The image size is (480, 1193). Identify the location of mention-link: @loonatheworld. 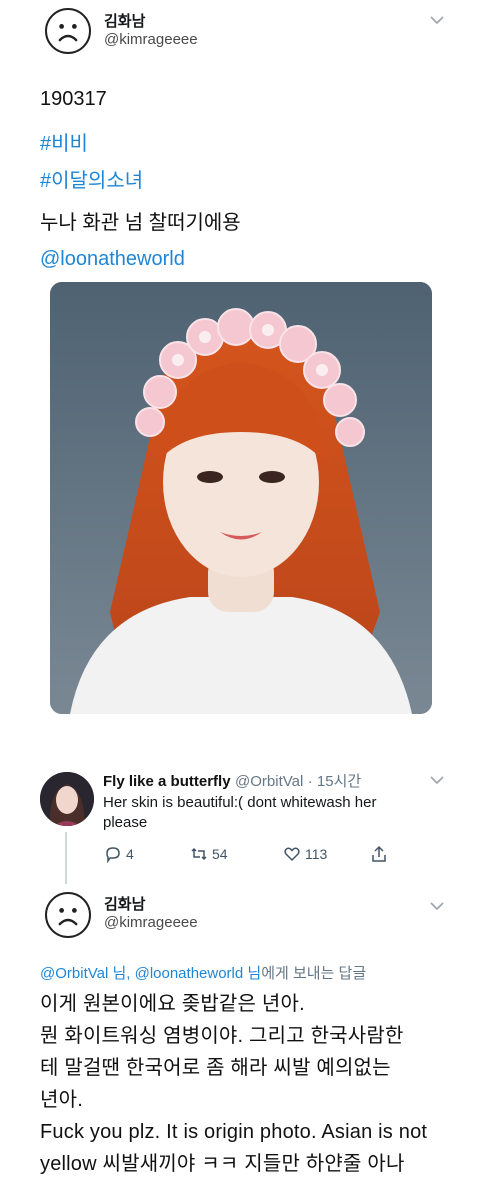
(112, 259).